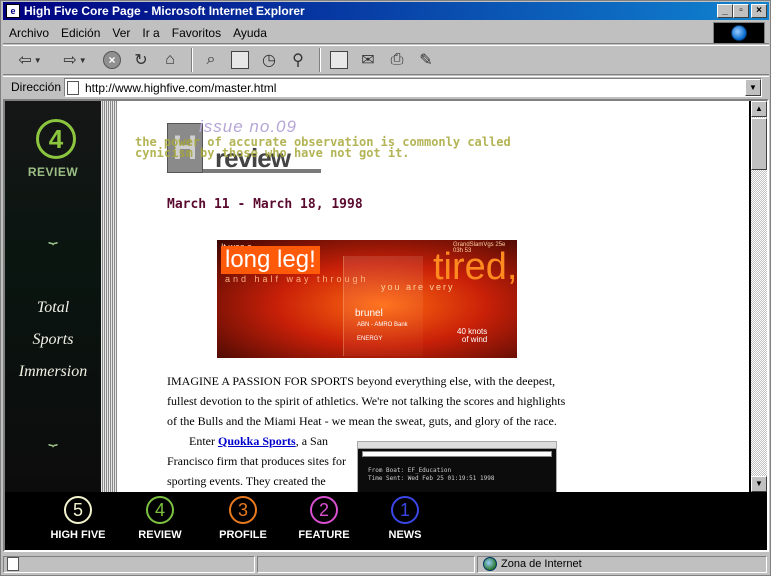 Image resolution: width=771 pixels, height=576 pixels. Describe the element at coordinates (472, 336) in the screenshot. I see `hero-knots: 40 knots of wind` at that location.